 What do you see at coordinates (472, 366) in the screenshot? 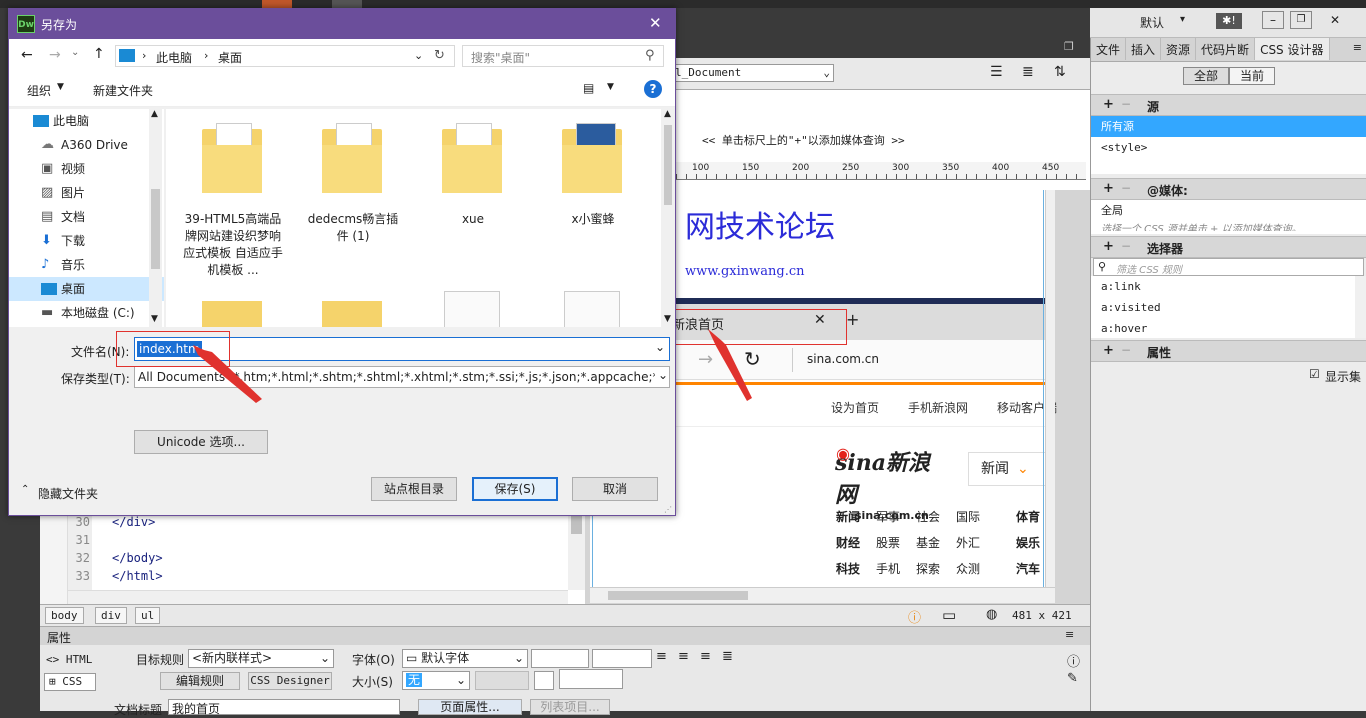
I see `annotation-arrows` at bounding box center [472, 366].